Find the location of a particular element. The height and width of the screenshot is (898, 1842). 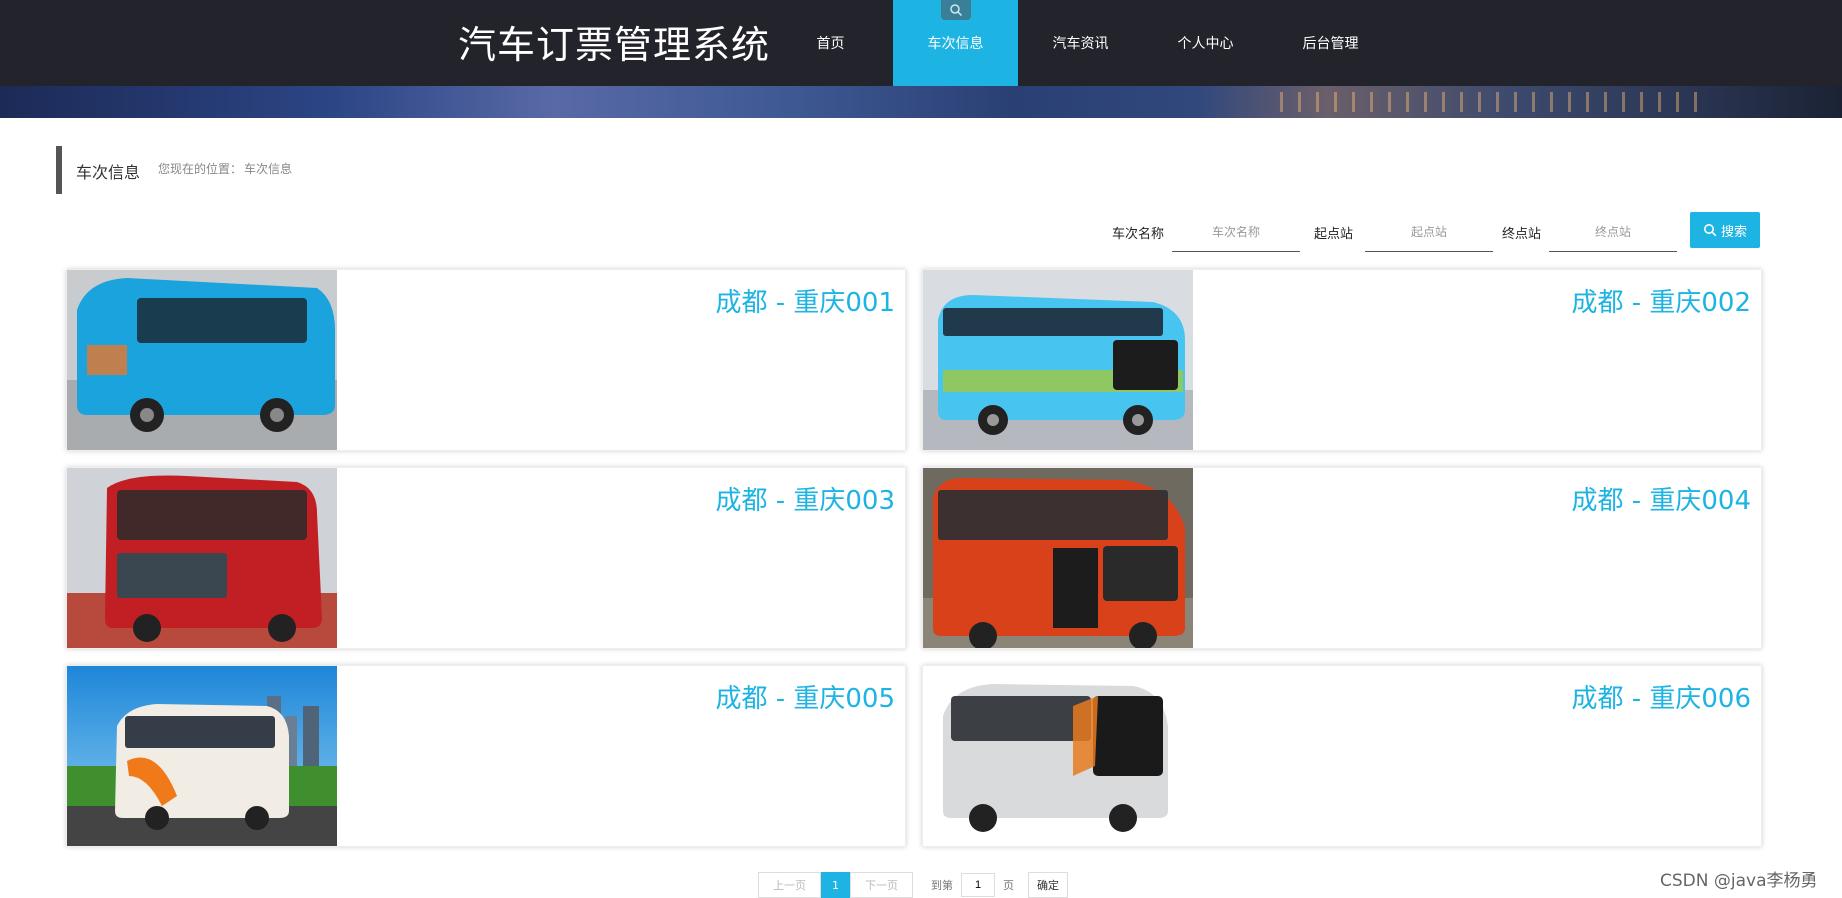

trip-title: 成都 - 重庆002 is located at coordinates (1661, 300).